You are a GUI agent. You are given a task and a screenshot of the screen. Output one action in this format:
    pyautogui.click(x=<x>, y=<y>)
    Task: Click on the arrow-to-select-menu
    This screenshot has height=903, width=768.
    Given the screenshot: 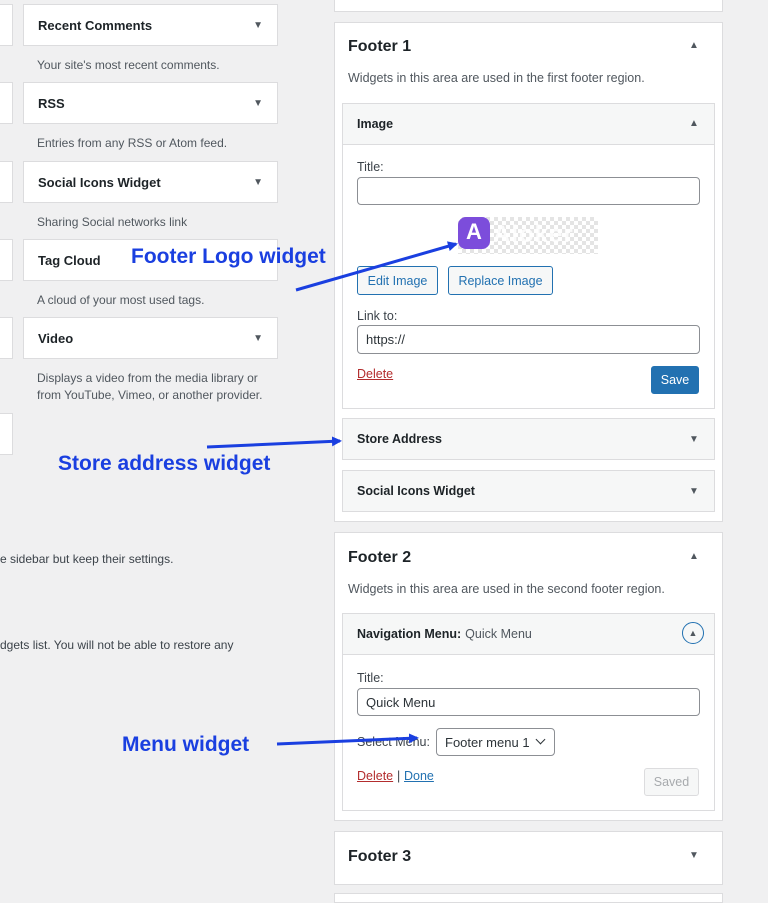 What is the action you would take?
    pyautogui.click(x=347, y=739)
    